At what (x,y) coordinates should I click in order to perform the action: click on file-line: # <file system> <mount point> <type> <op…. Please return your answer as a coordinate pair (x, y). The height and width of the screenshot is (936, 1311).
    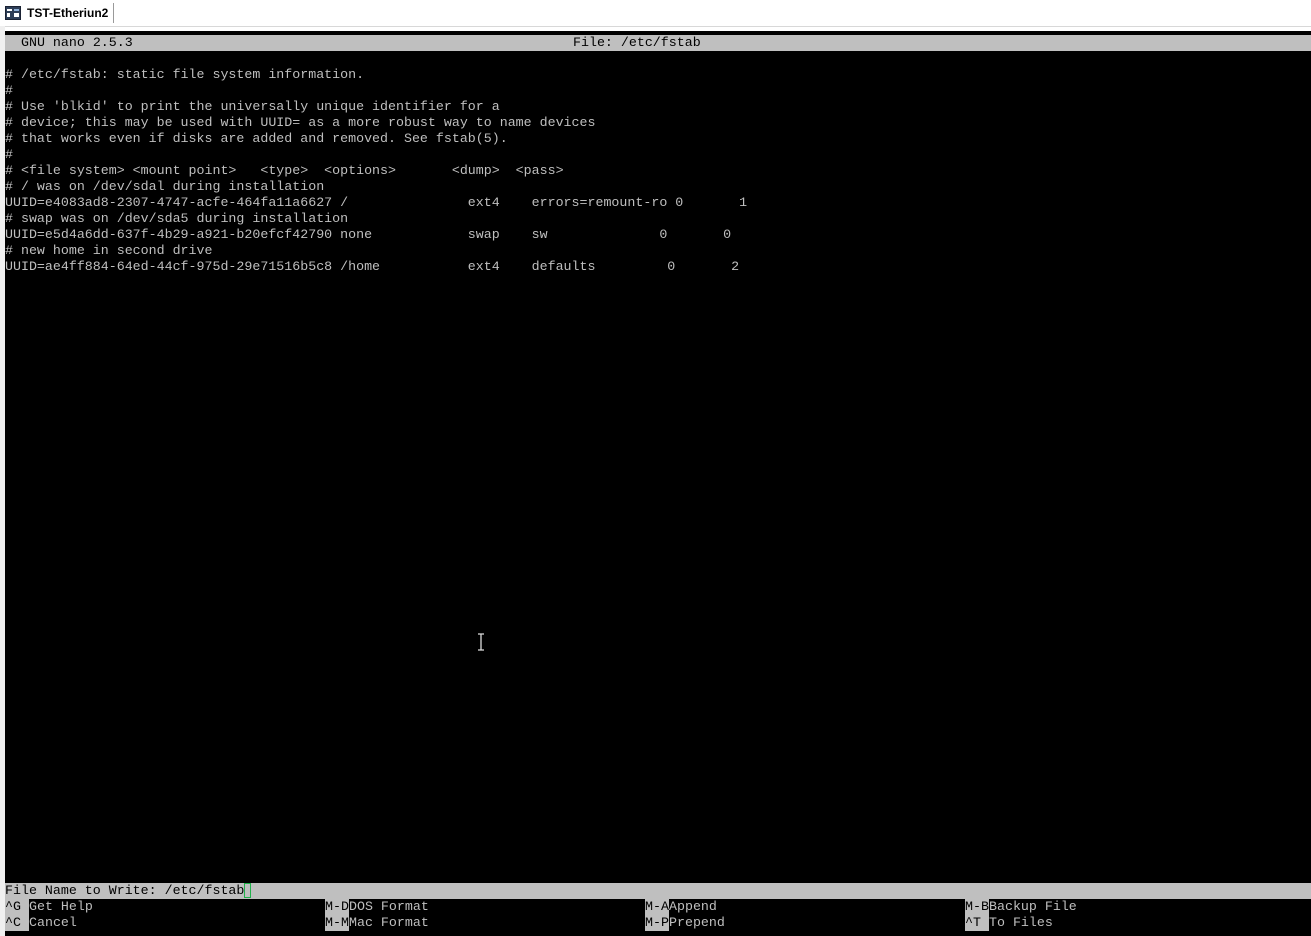
    Looking at the image, I should click on (284, 171).